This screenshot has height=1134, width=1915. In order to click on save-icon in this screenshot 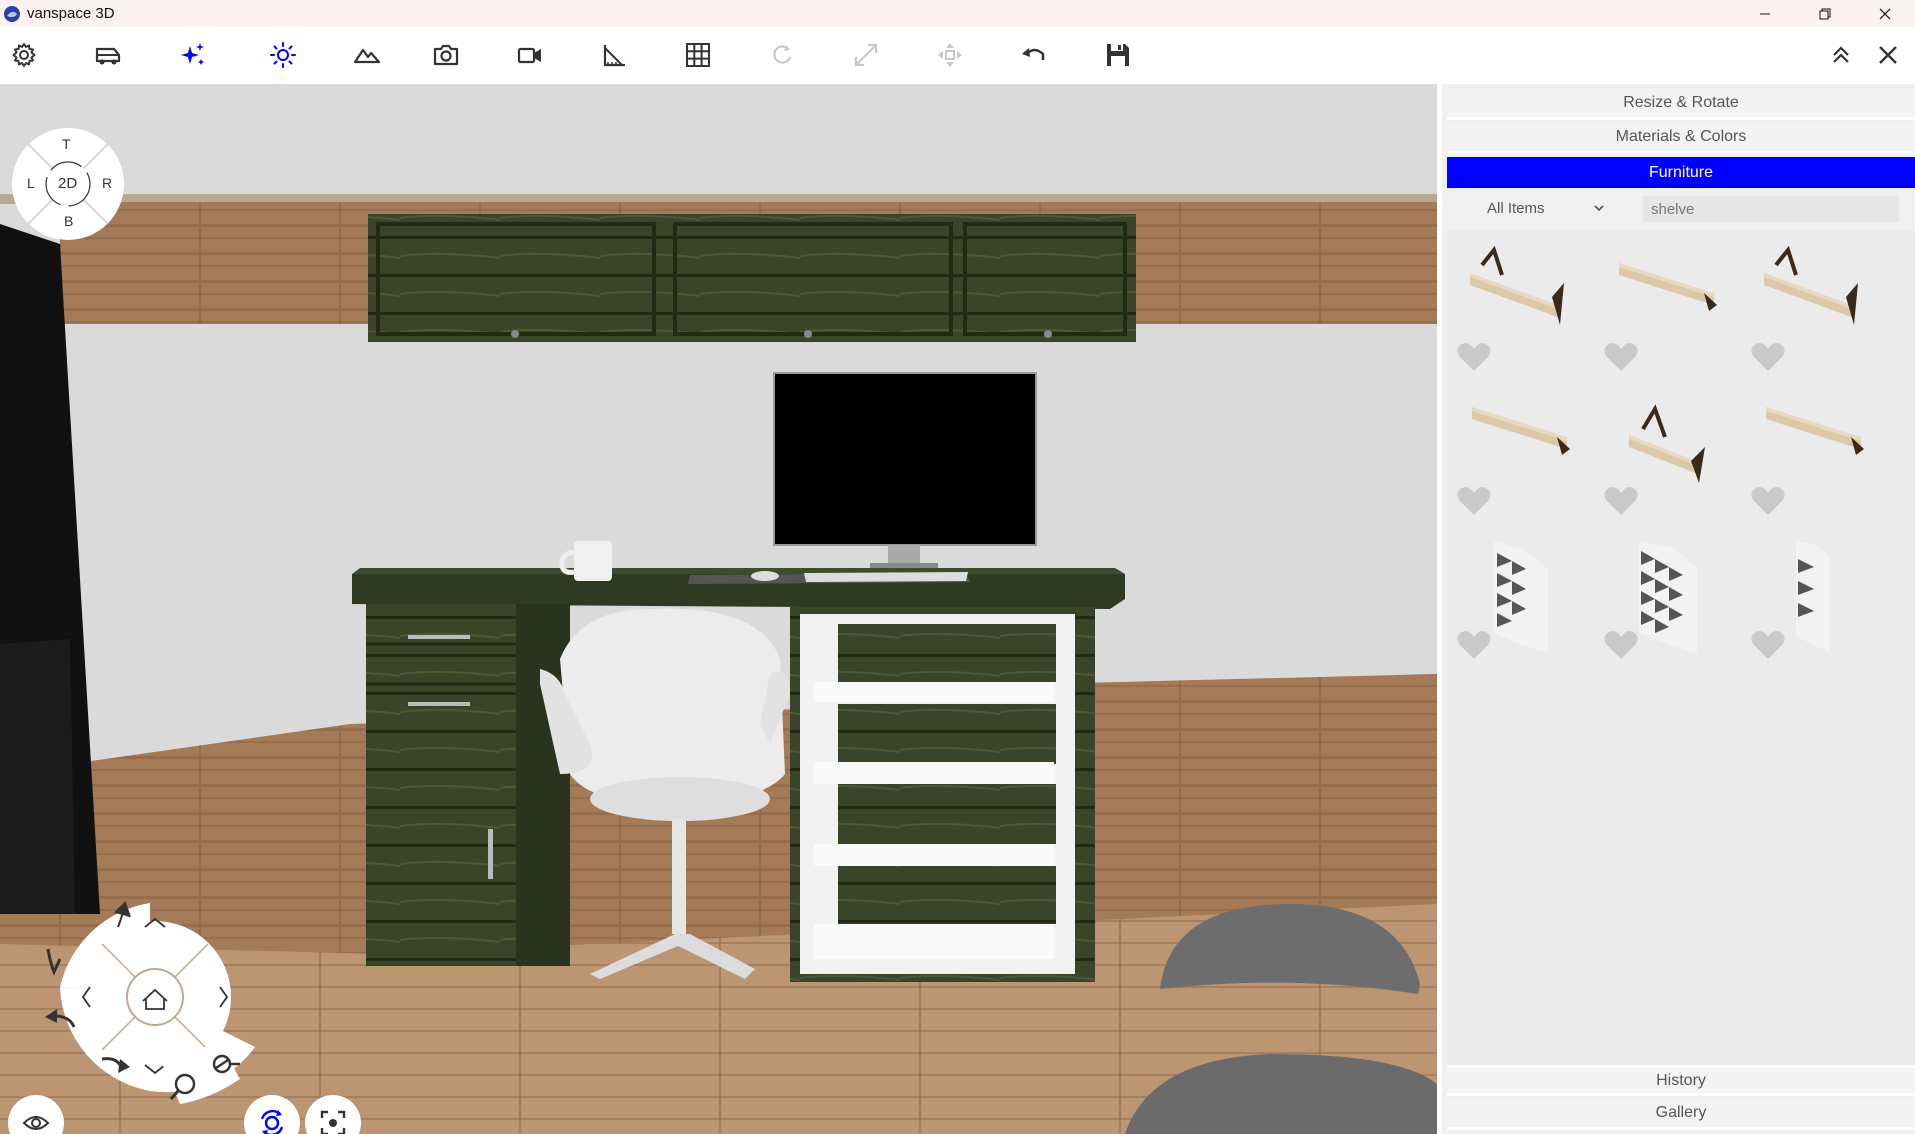, I will do `click(1118, 55)`.